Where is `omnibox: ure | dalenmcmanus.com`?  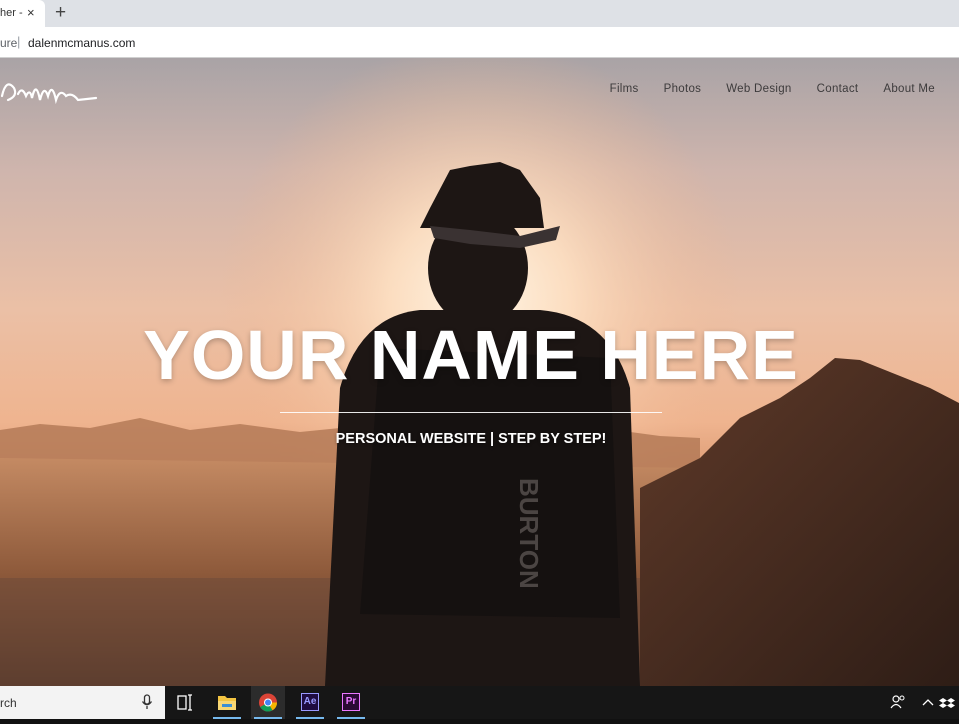
omnibox: ure | dalenmcmanus.com is located at coordinates (479, 43).